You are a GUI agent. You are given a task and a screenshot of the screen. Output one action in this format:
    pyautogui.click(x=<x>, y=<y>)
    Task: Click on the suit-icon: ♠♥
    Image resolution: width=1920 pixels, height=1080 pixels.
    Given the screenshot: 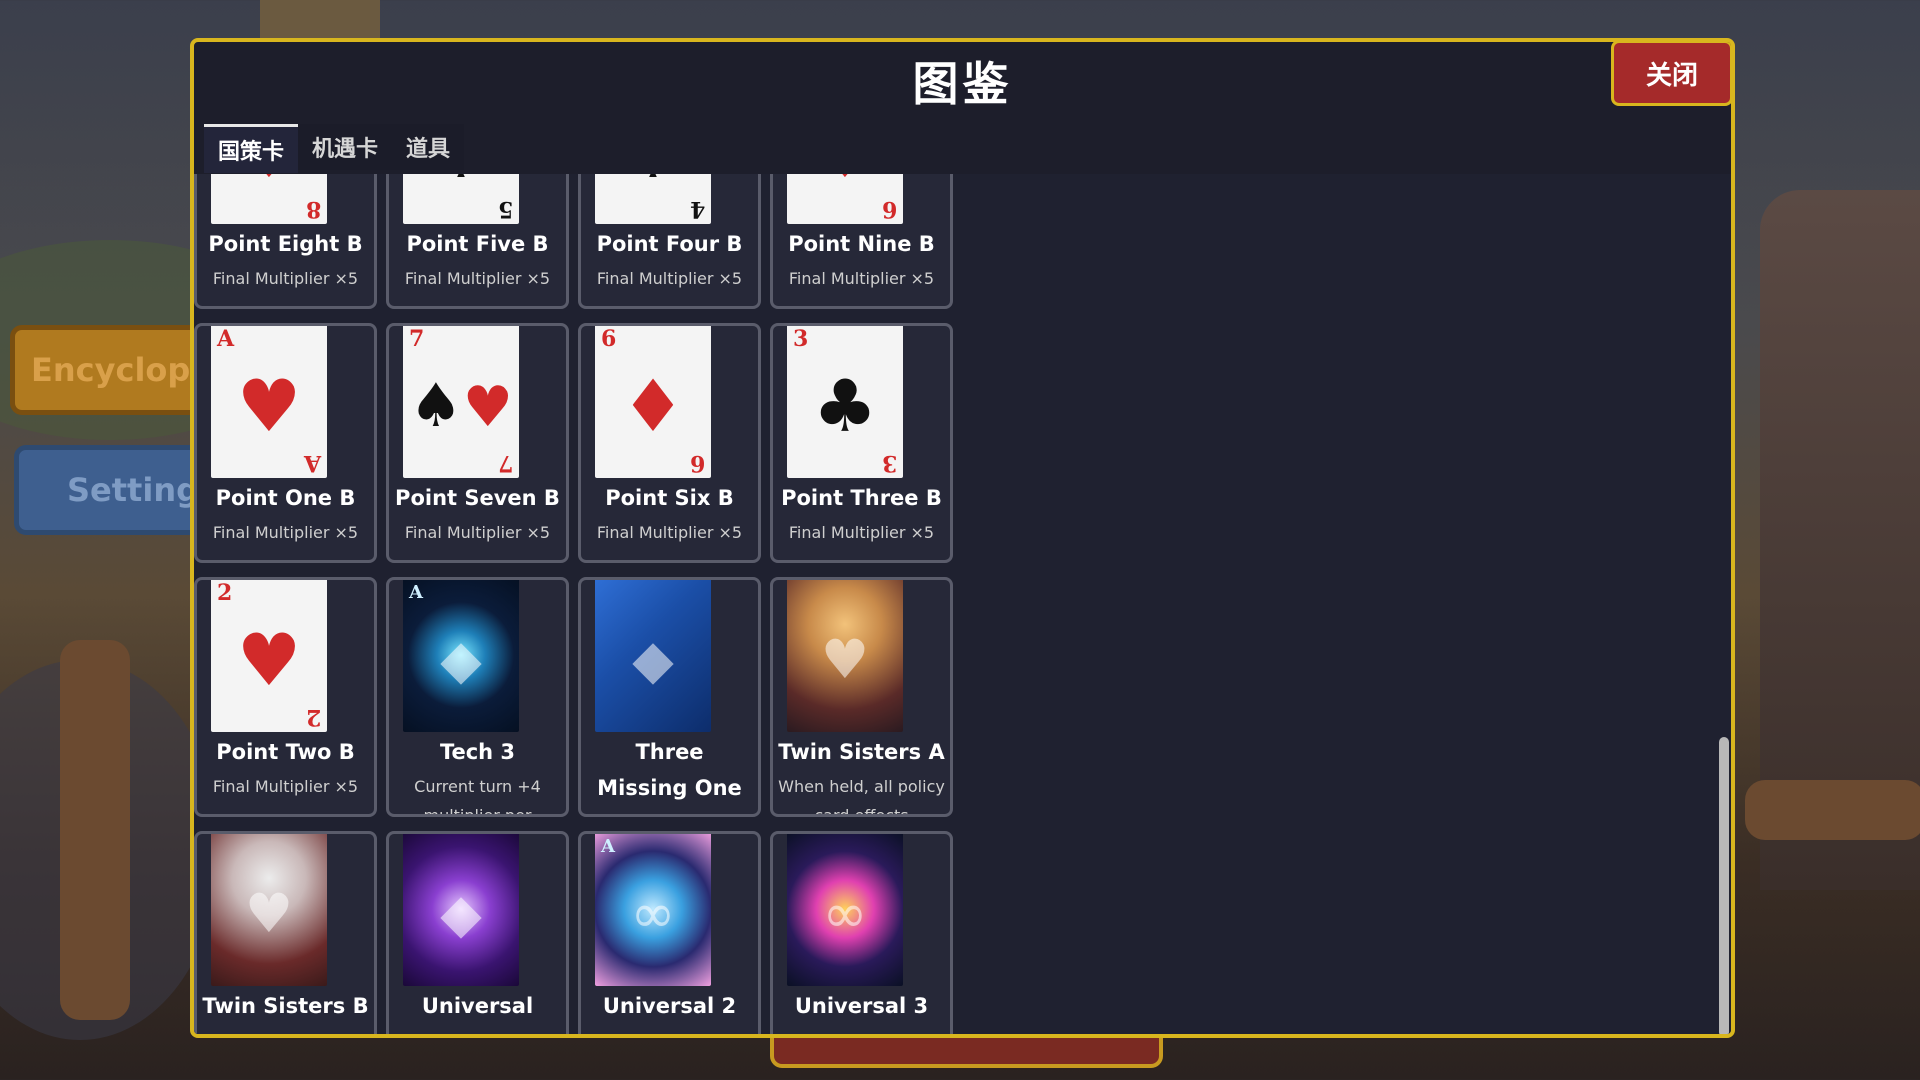 What is the action you would take?
    pyautogui.click(x=461, y=406)
    